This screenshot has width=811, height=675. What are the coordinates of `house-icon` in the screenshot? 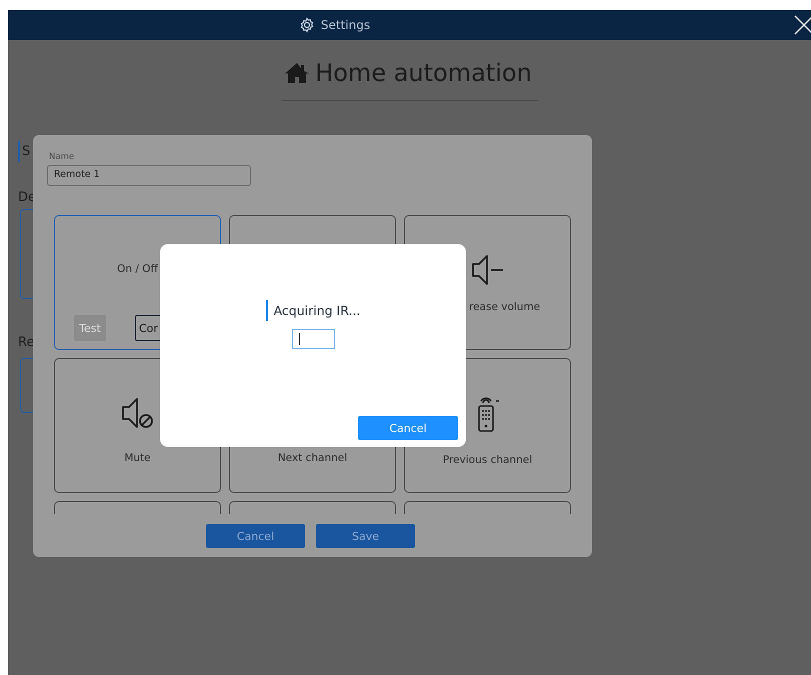 It's located at (297, 73).